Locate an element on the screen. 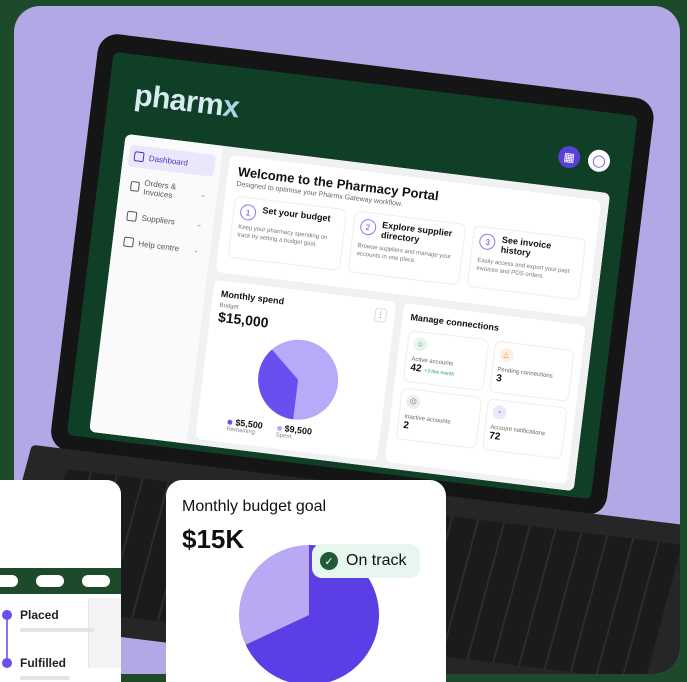  stat-value: 72 is located at coordinates (494, 436).